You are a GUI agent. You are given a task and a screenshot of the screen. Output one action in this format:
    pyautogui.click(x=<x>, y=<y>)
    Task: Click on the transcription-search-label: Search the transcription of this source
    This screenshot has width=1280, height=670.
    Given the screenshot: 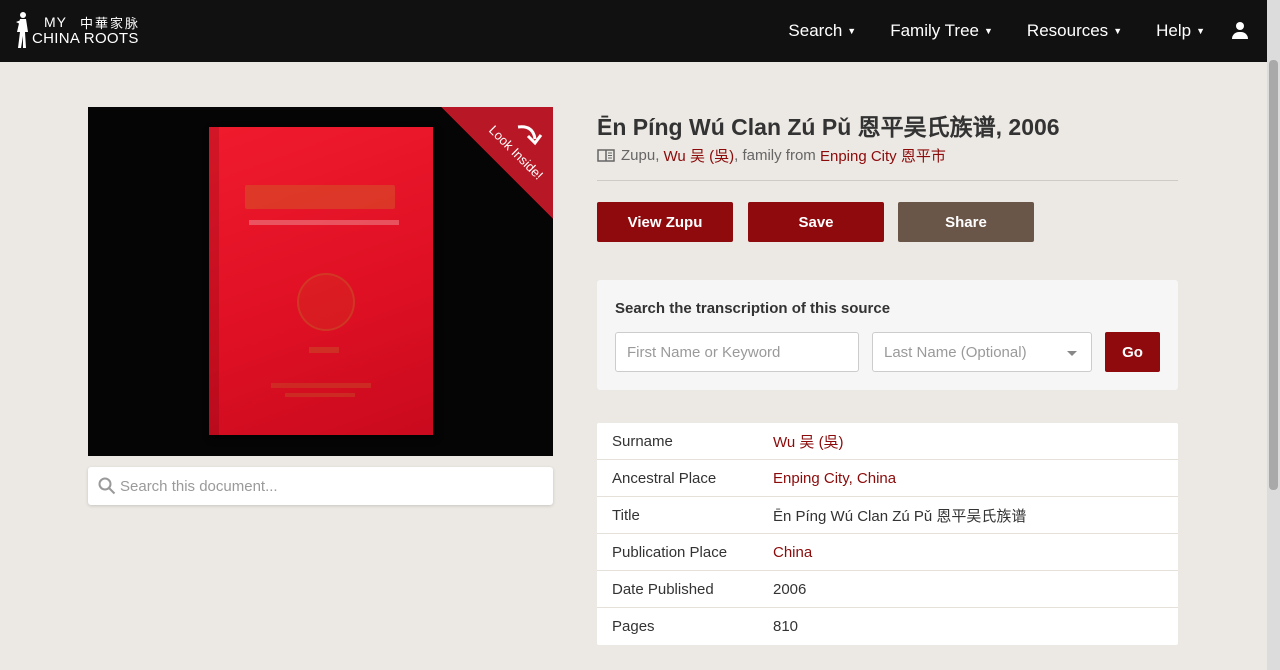 What is the action you would take?
    pyautogui.click(x=753, y=308)
    